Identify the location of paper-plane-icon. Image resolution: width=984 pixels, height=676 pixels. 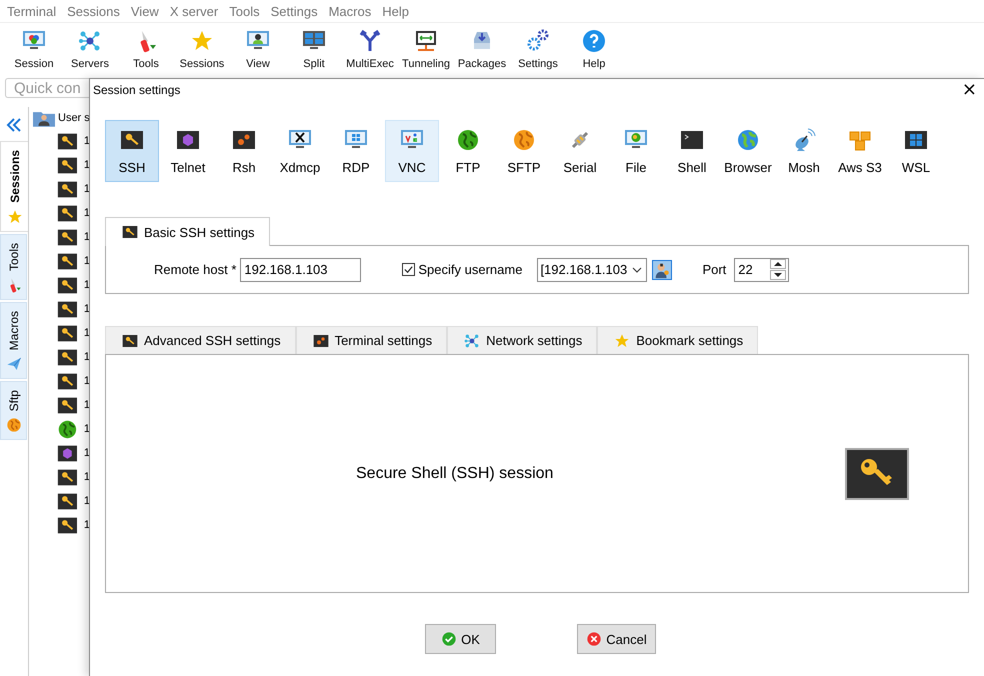
(14, 364).